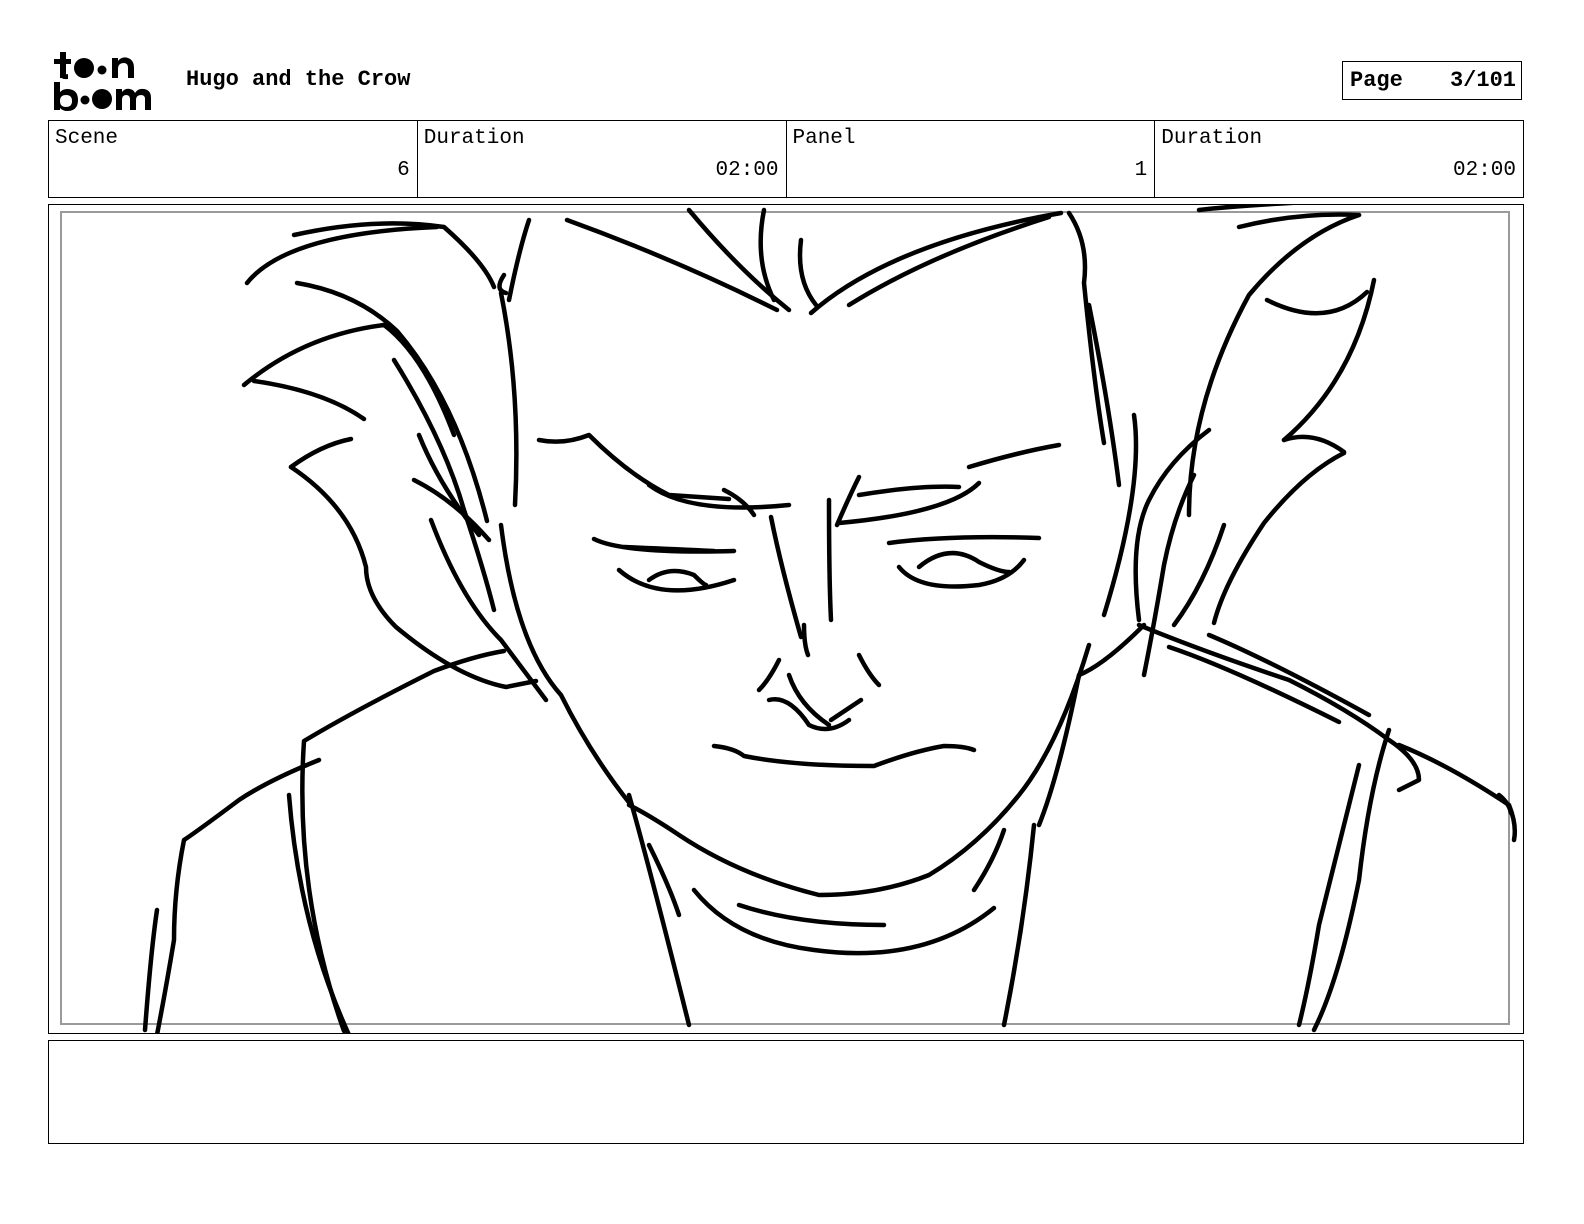 The image size is (1584, 1224). Describe the element at coordinates (298, 79) in the screenshot. I see `project-title: Hugo and the Crow` at that location.